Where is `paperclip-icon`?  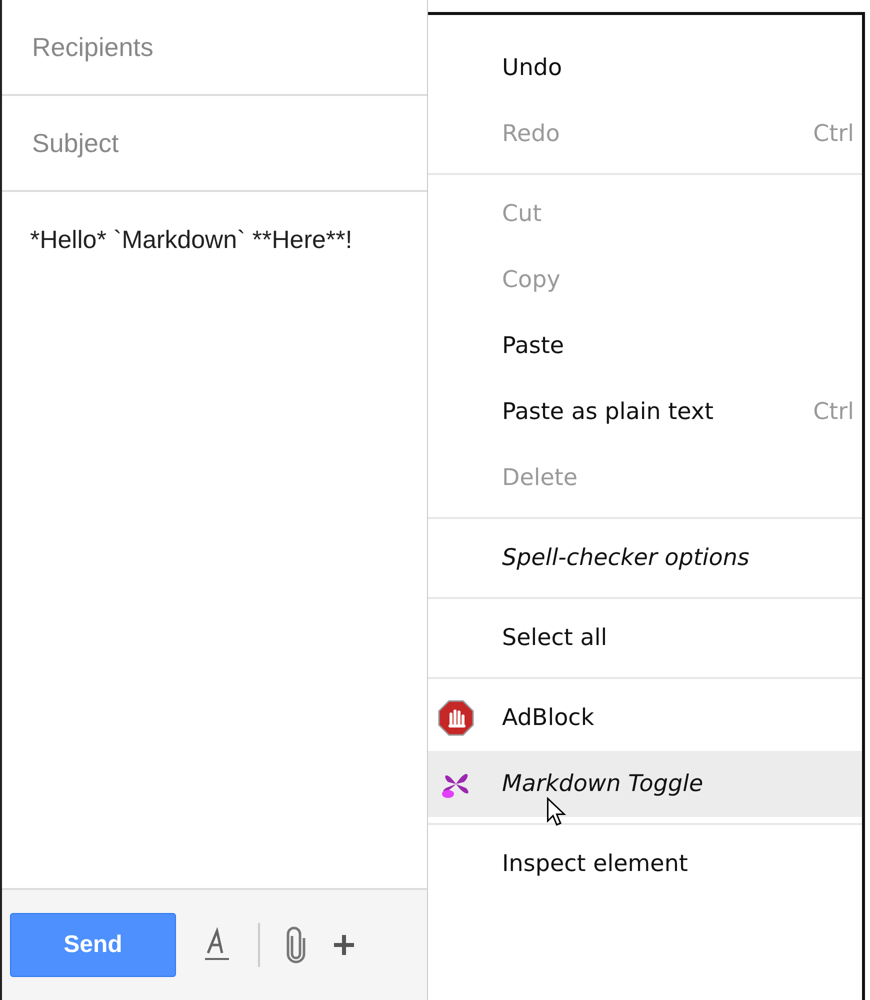 paperclip-icon is located at coordinates (296, 945).